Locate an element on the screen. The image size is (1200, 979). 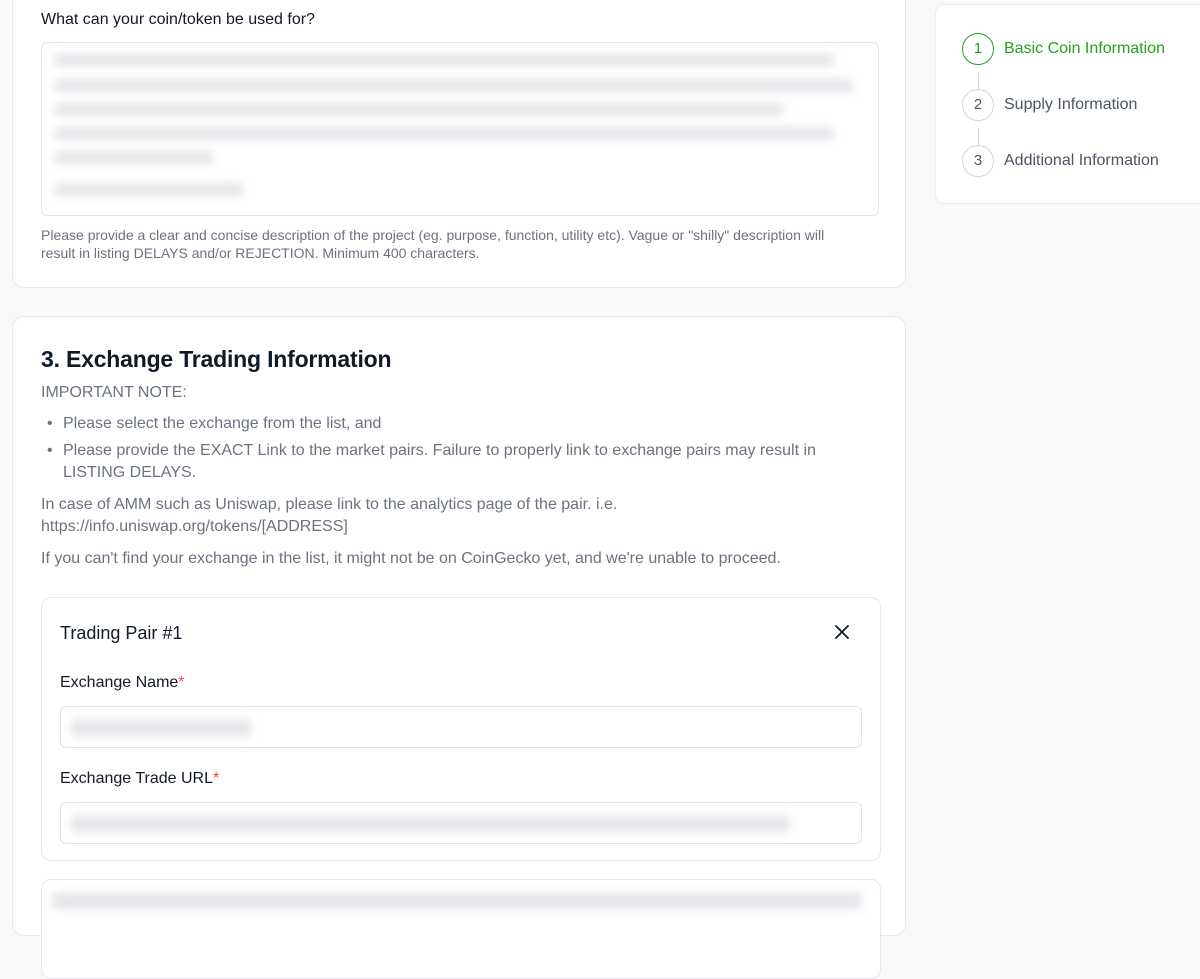
step-label: Basic Coin Information is located at coordinates (1084, 48).